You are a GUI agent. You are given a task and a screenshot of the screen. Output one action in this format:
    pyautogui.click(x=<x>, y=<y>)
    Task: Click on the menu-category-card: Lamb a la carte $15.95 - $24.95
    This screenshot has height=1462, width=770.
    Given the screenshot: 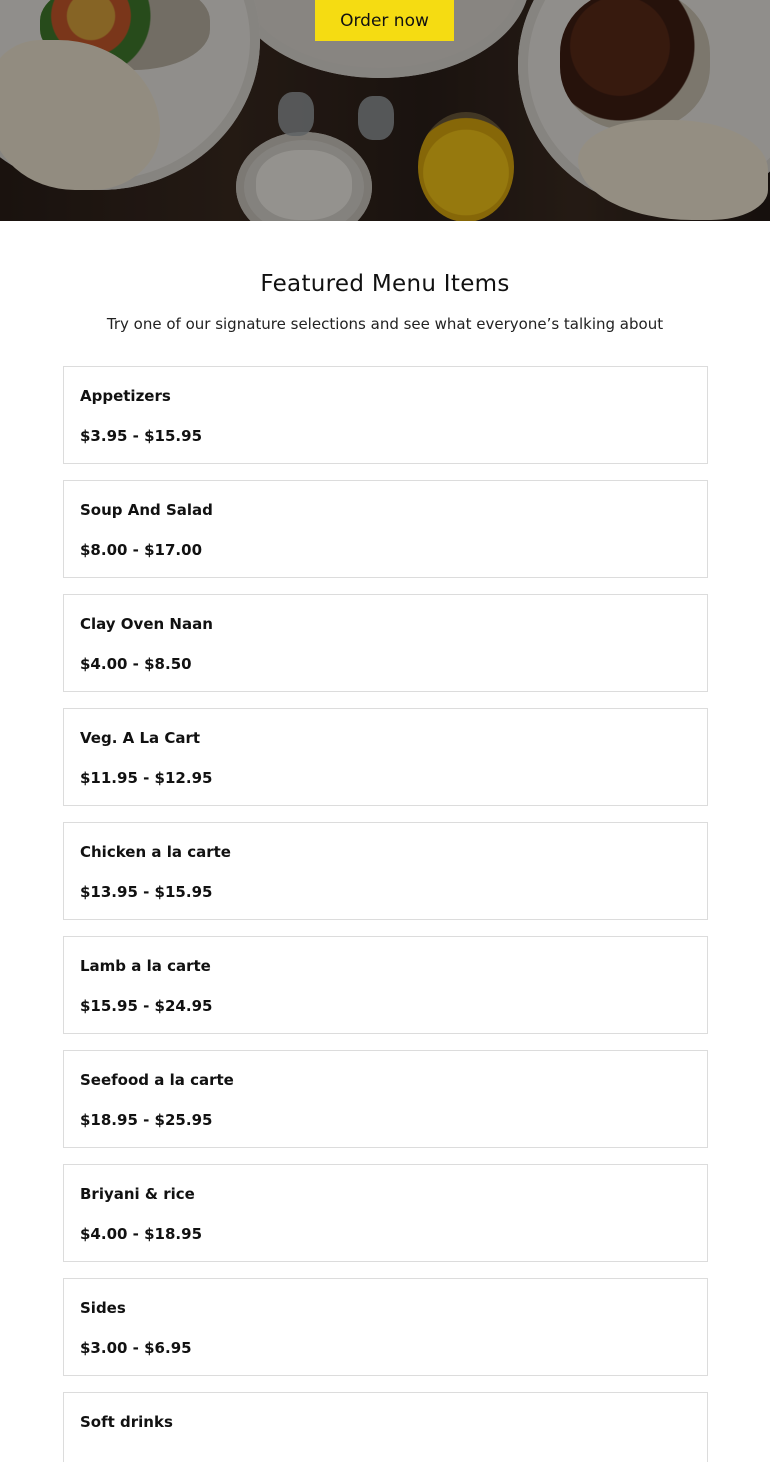 What is the action you would take?
    pyautogui.click(x=385, y=985)
    